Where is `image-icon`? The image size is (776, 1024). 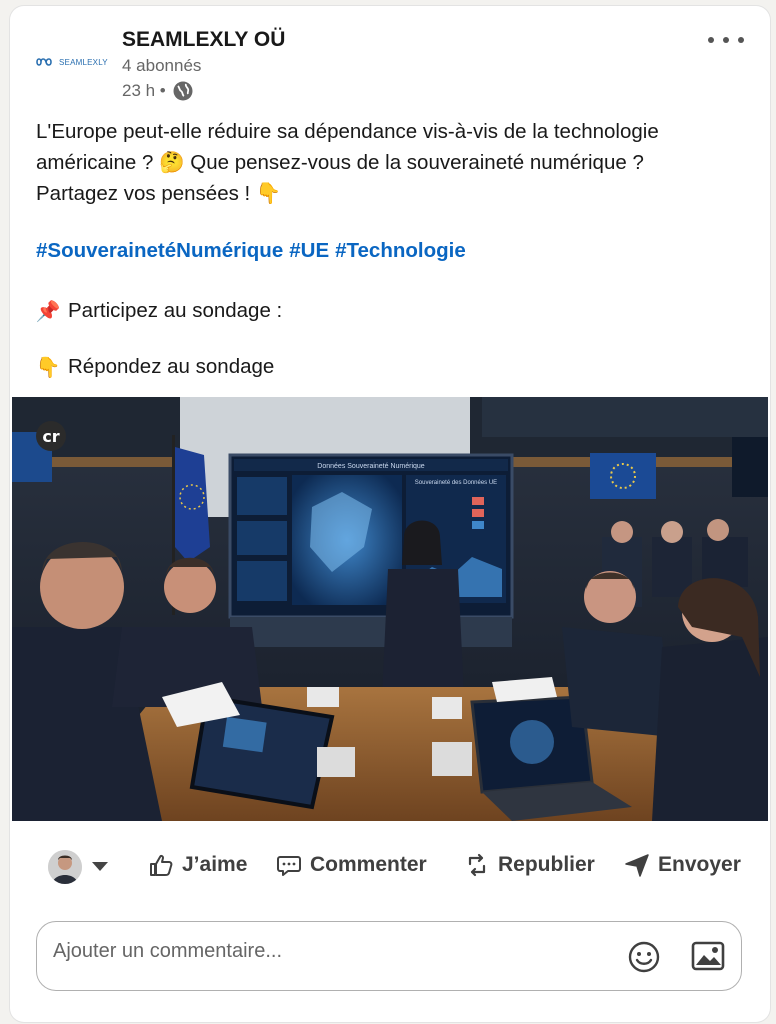 image-icon is located at coordinates (708, 956).